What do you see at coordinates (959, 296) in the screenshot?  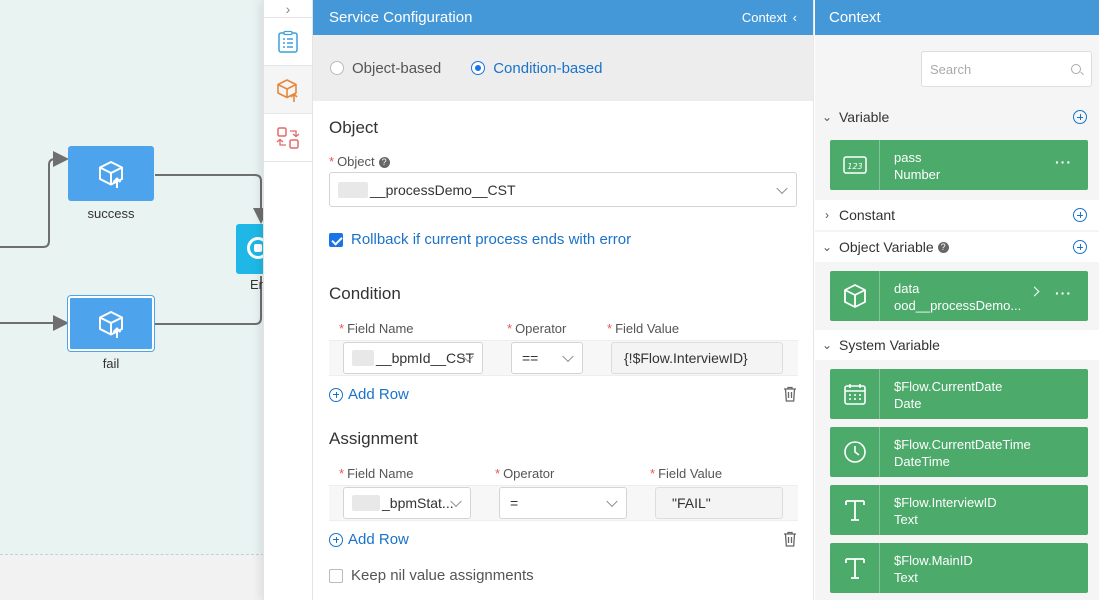 I see `object-variable-card: data ood__processDemo... ···` at bounding box center [959, 296].